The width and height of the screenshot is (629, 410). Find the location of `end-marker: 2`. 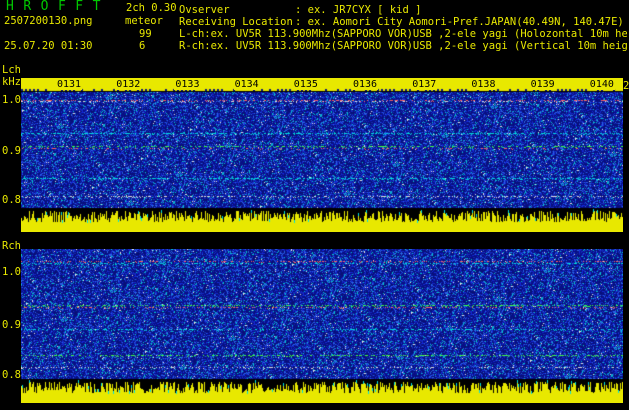

end-marker: 2 is located at coordinates (626, 86).